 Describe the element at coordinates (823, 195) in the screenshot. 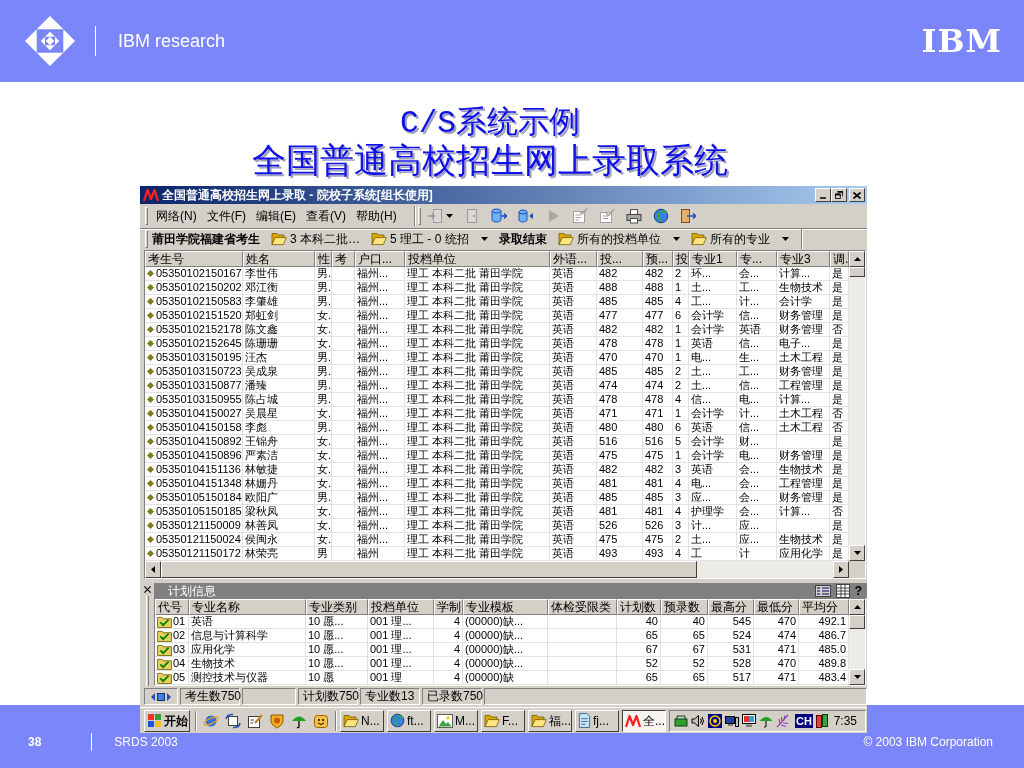

I see `minimize-button` at that location.